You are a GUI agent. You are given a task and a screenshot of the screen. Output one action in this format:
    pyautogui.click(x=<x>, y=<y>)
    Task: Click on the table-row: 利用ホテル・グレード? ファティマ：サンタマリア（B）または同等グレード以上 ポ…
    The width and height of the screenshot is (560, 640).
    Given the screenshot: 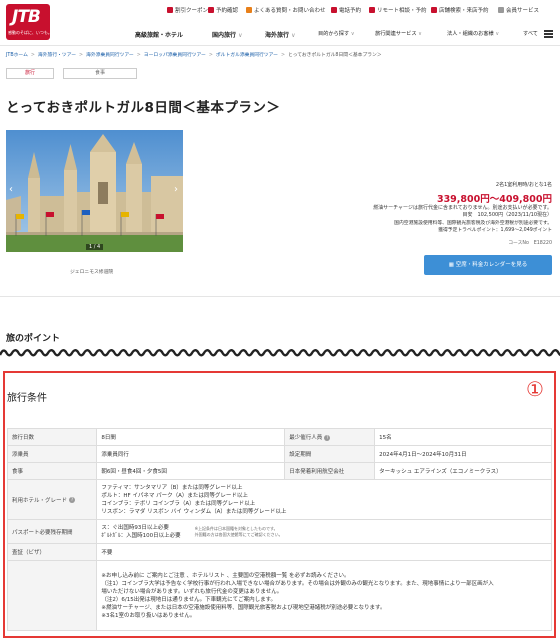 What is the action you would take?
    pyautogui.click(x=279, y=499)
    